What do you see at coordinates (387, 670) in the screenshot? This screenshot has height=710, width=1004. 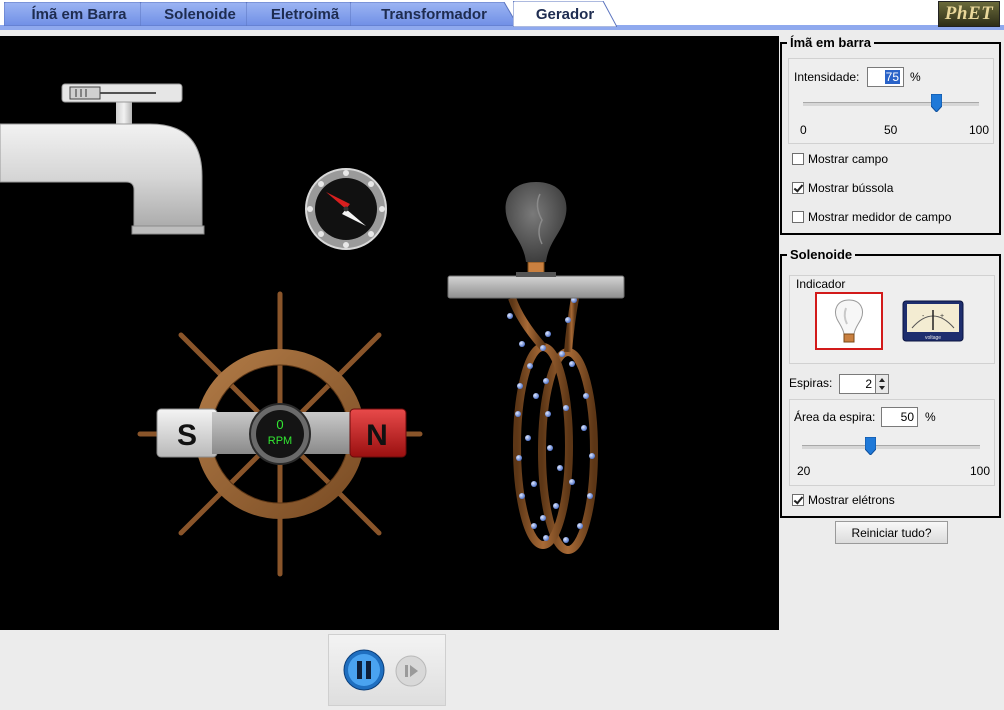 I see `clock-controls` at bounding box center [387, 670].